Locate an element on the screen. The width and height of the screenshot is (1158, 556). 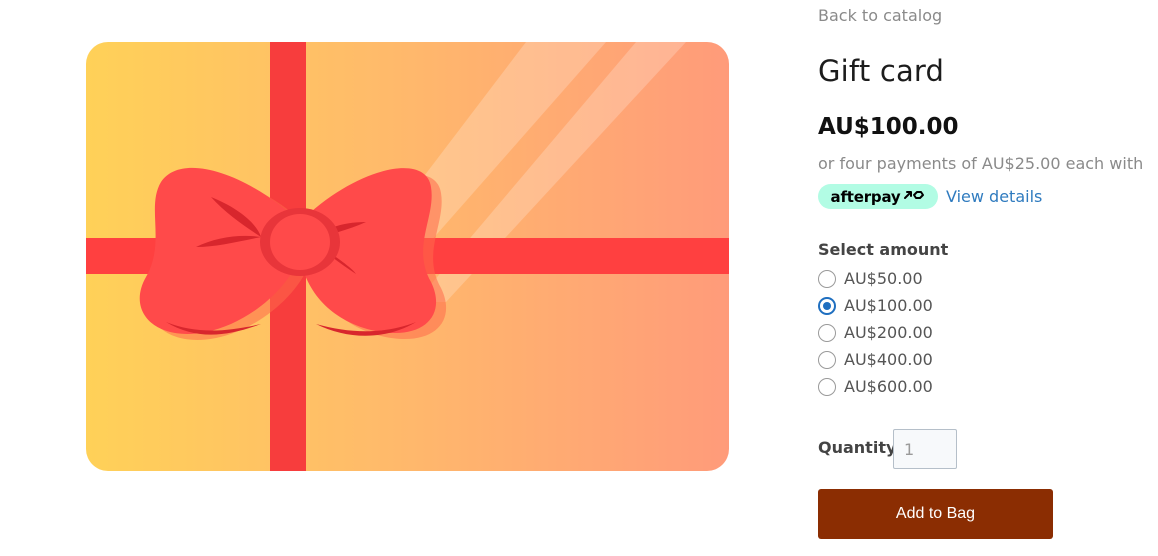
back-to-catalog-link: Back to catalog is located at coordinates (880, 15).